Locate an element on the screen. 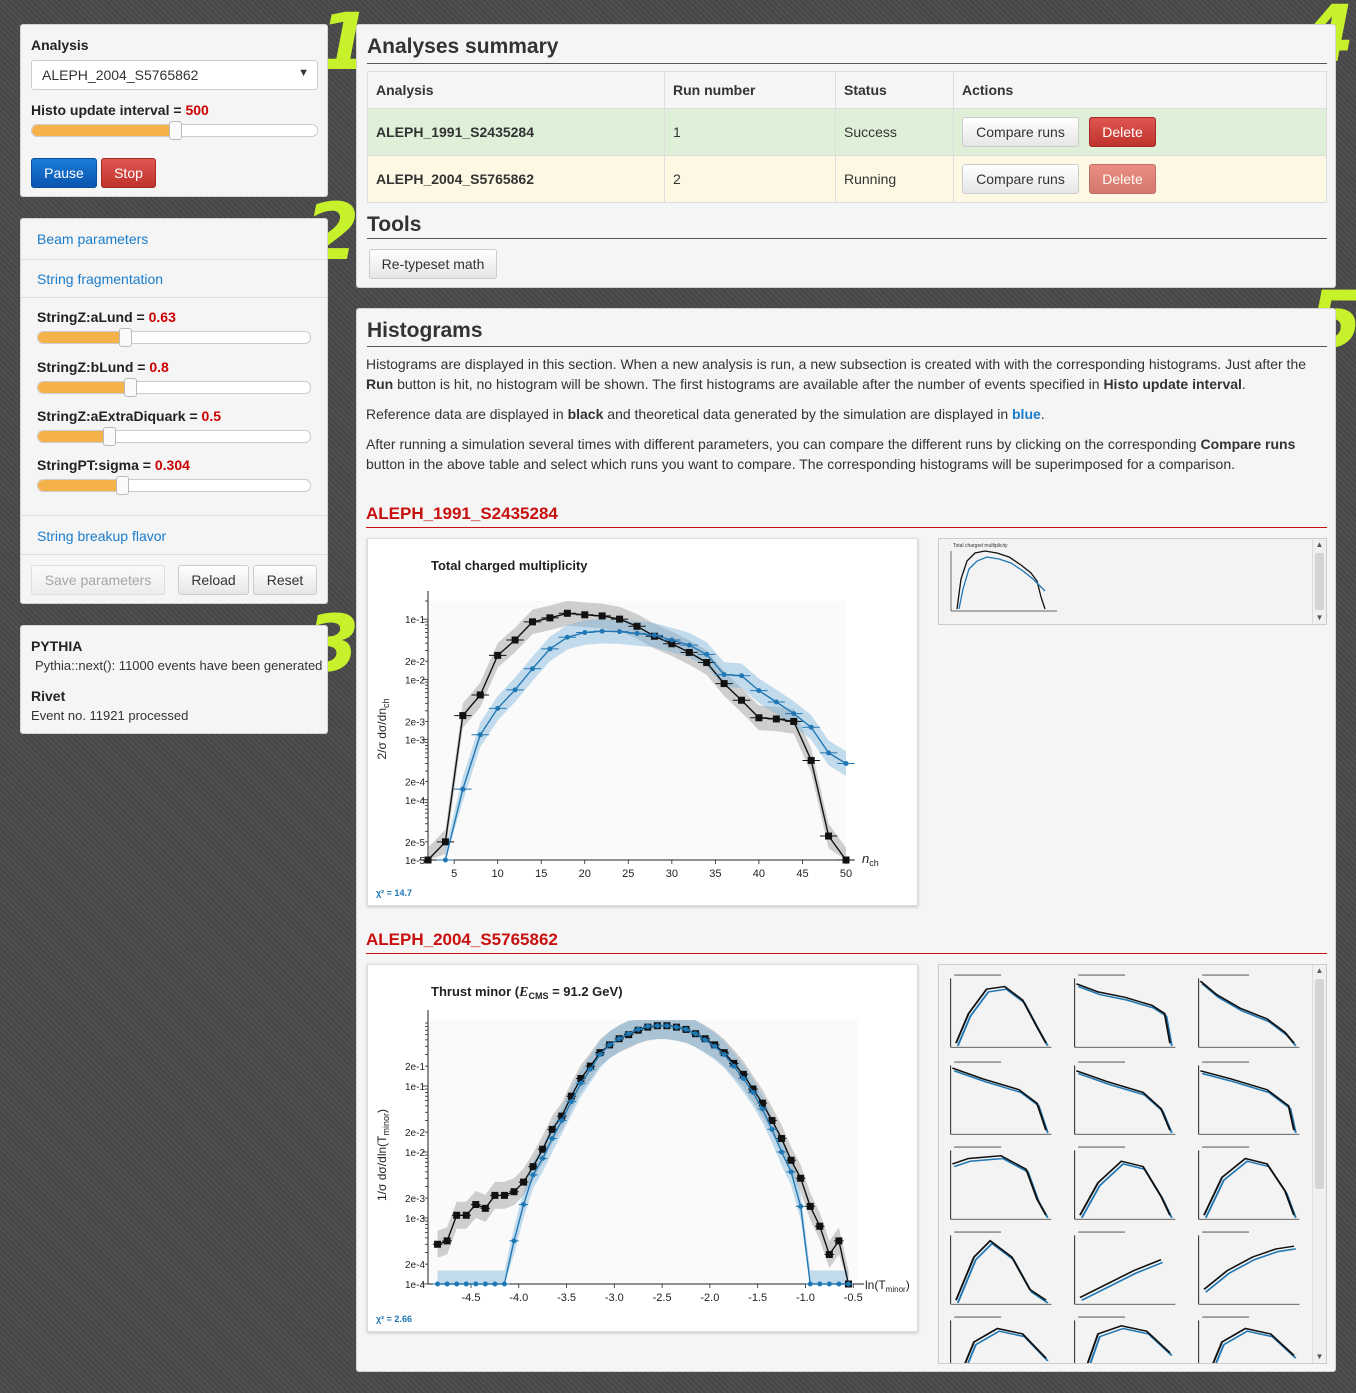 Image resolution: width=1356 pixels, height=1393 pixels. title-rule is located at coordinates (847, 346).